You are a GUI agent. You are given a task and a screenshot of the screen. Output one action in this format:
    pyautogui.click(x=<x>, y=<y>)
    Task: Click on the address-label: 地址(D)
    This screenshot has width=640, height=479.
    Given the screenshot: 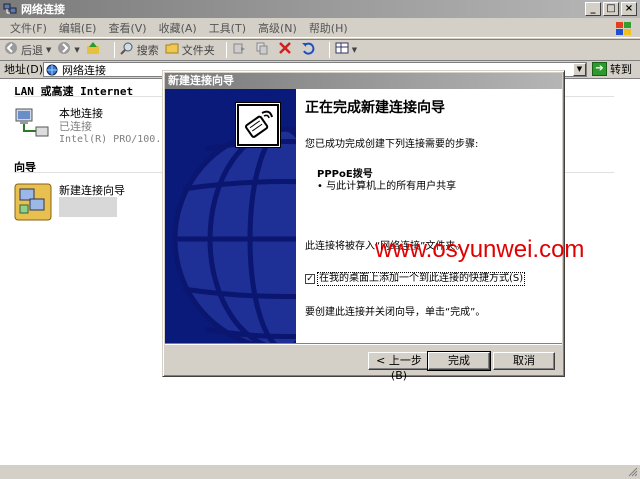 What is the action you would take?
    pyautogui.click(x=24, y=69)
    